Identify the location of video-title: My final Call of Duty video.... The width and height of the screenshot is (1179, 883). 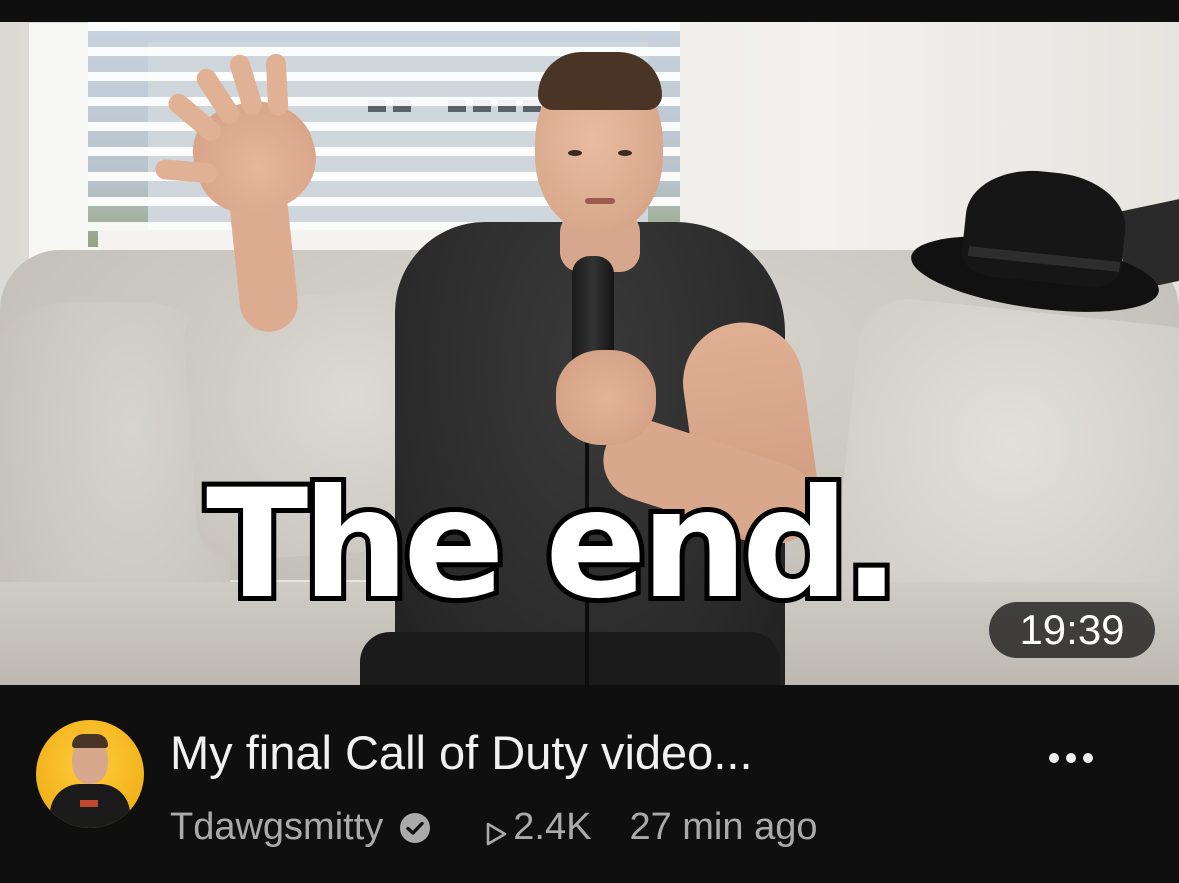
(461, 752).